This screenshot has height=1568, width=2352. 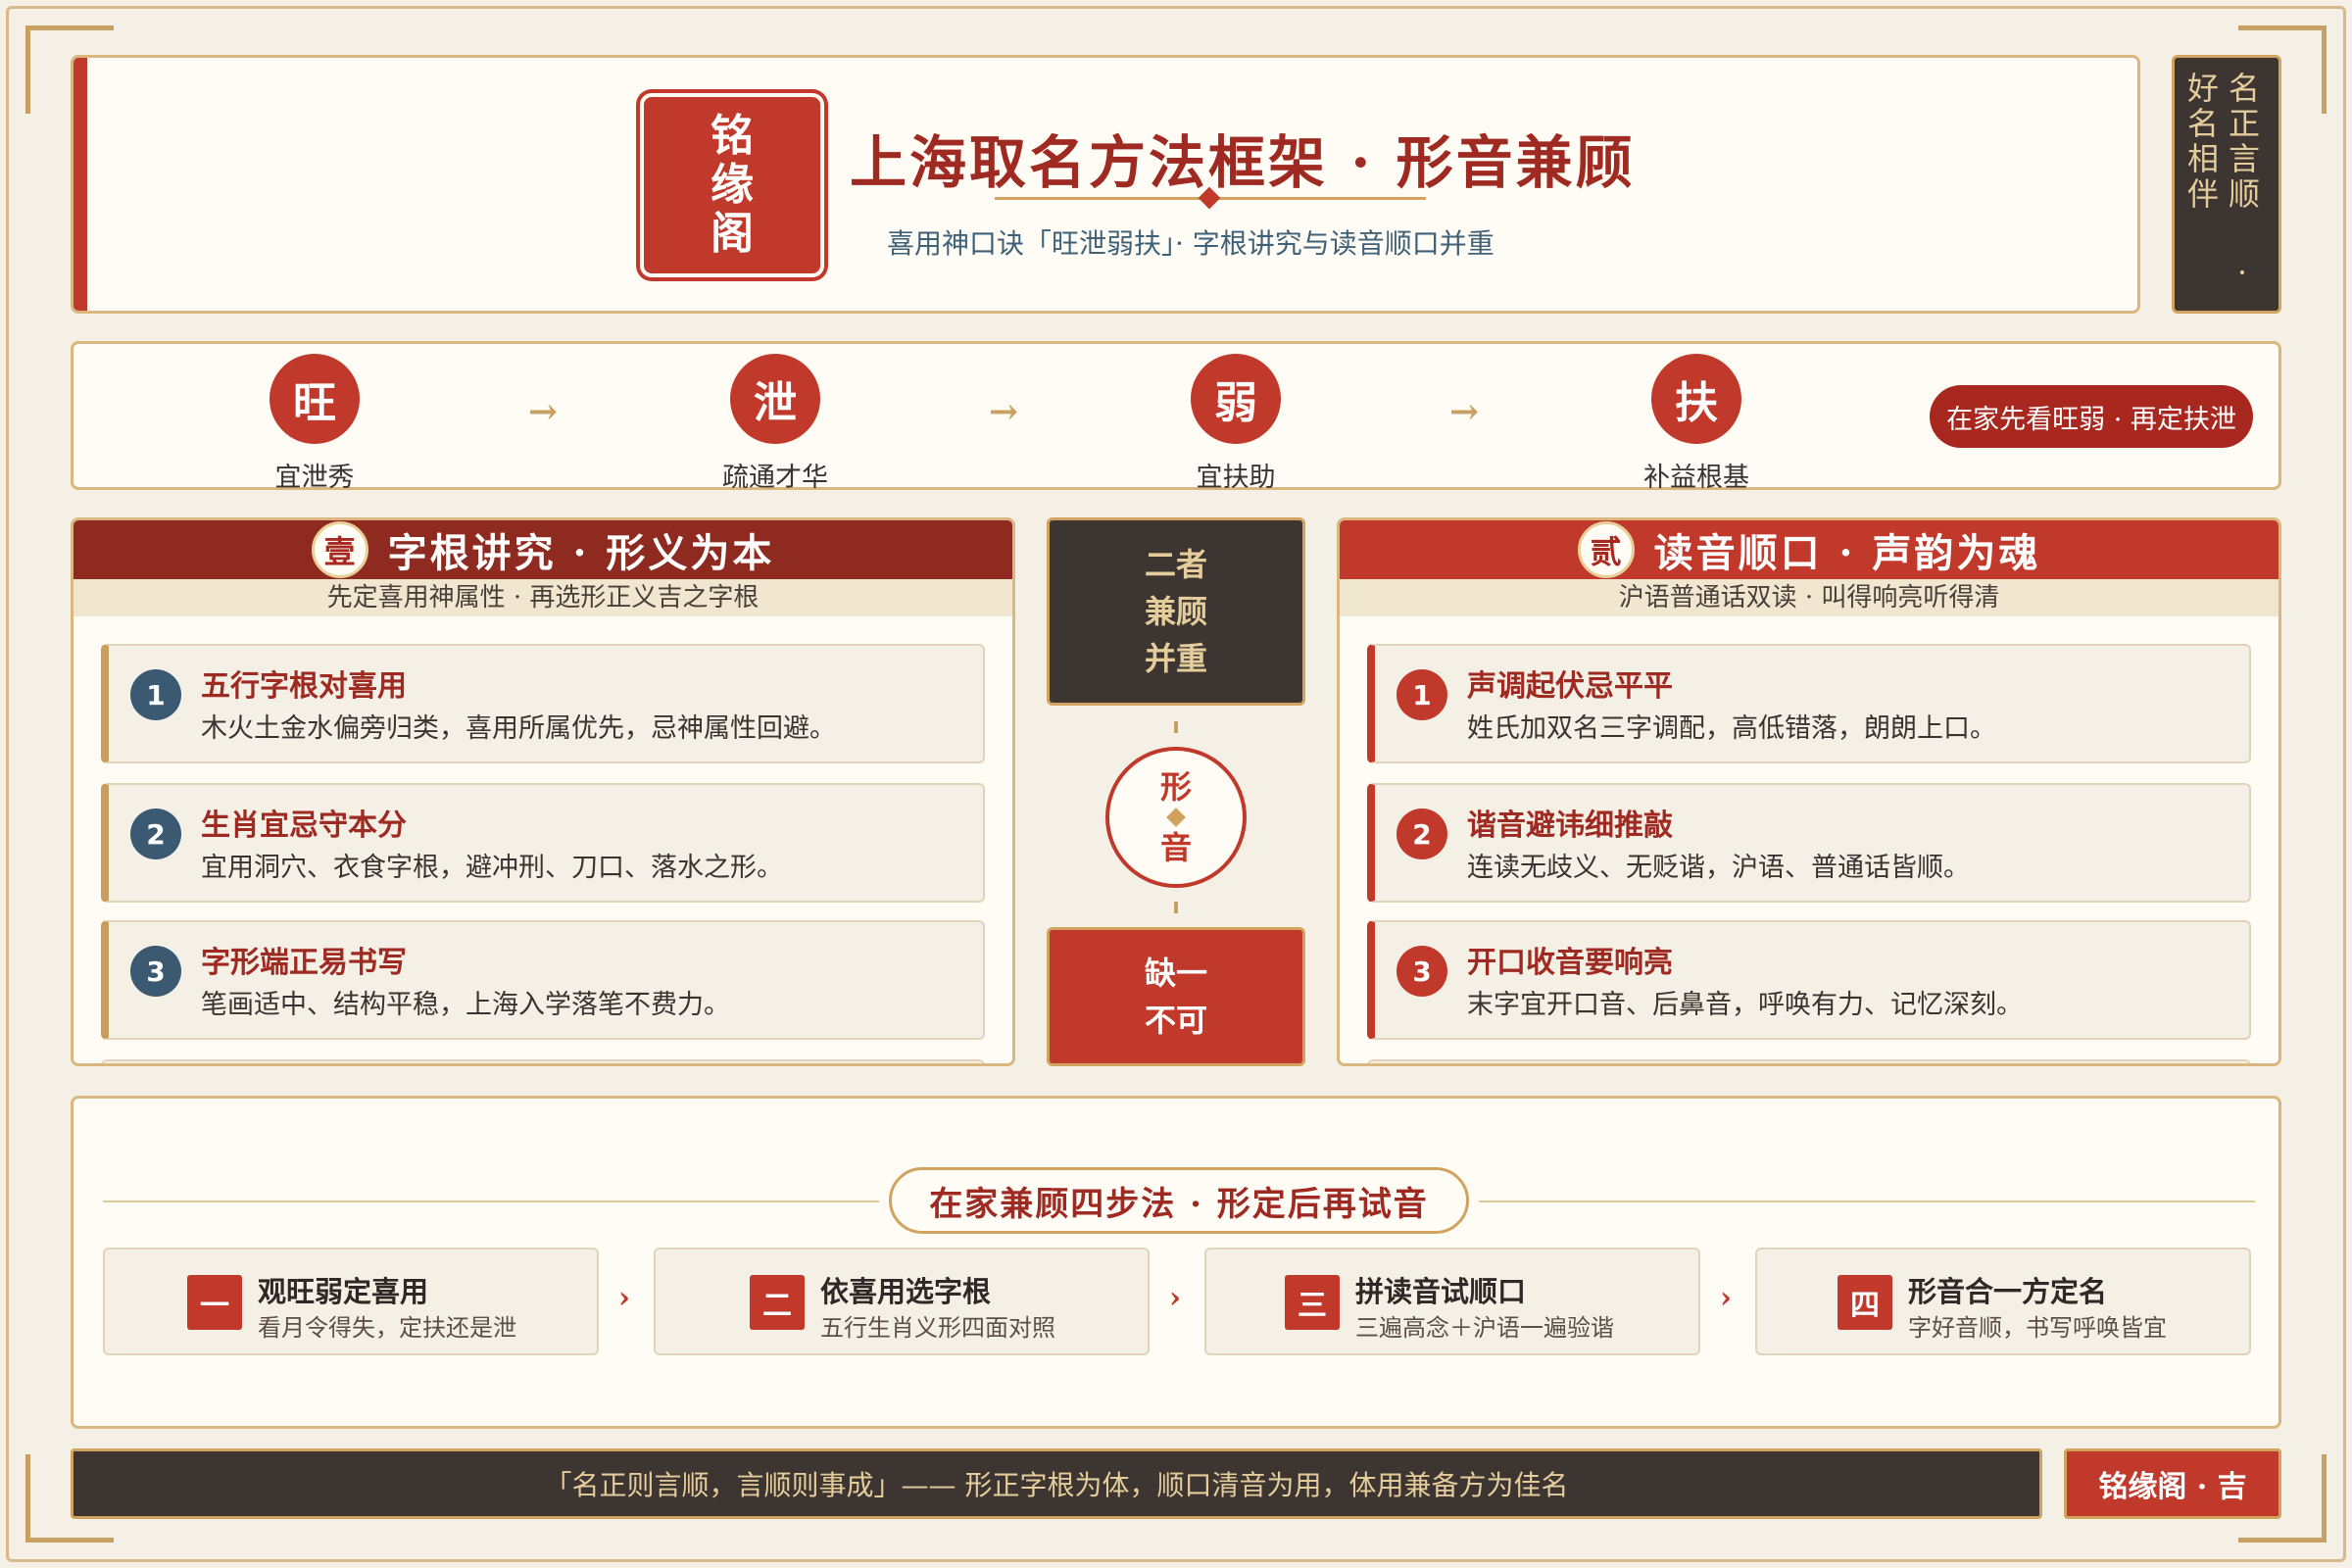 What do you see at coordinates (1570, 686) in the screenshot?
I see `rule-title: 声调起伏忌平平` at bounding box center [1570, 686].